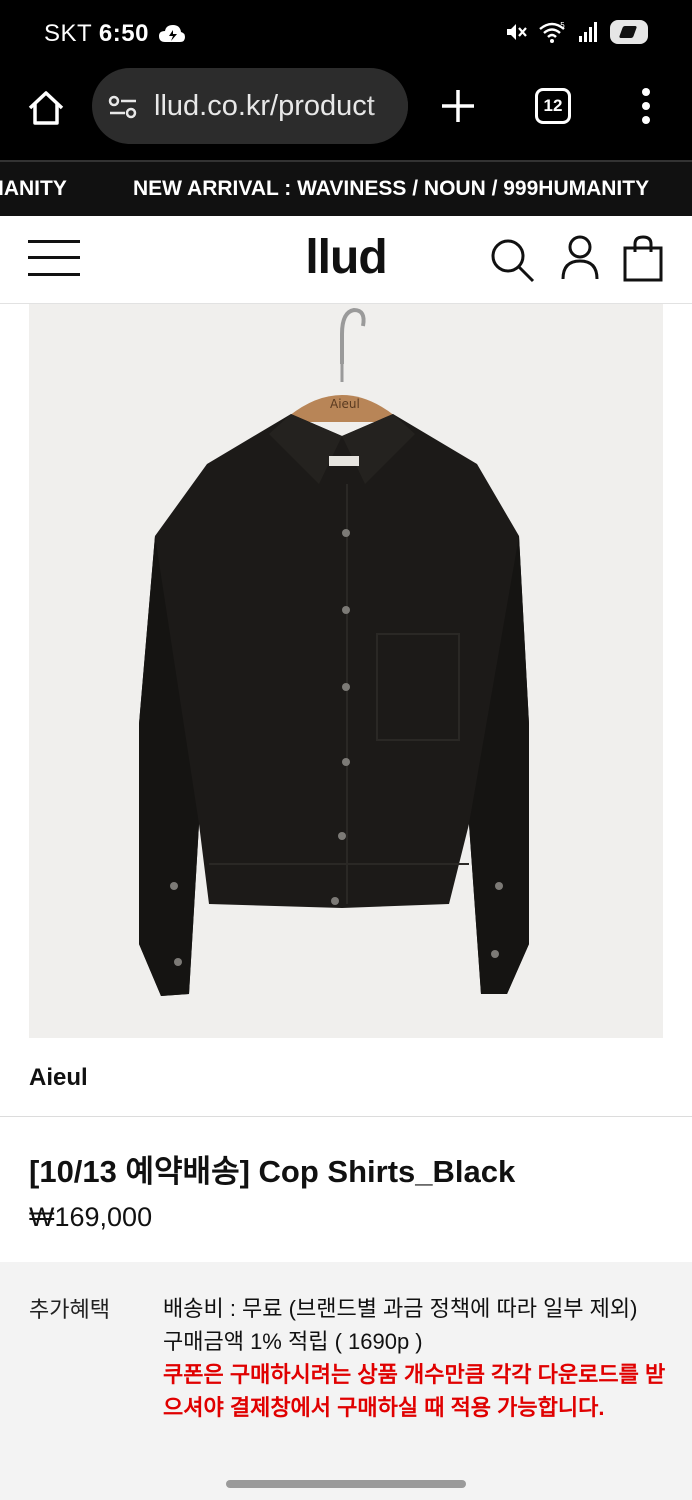 Image resolution: width=692 pixels, height=1500 pixels. Describe the element at coordinates (346, 1484) in the screenshot. I see `gesture-handle` at that location.